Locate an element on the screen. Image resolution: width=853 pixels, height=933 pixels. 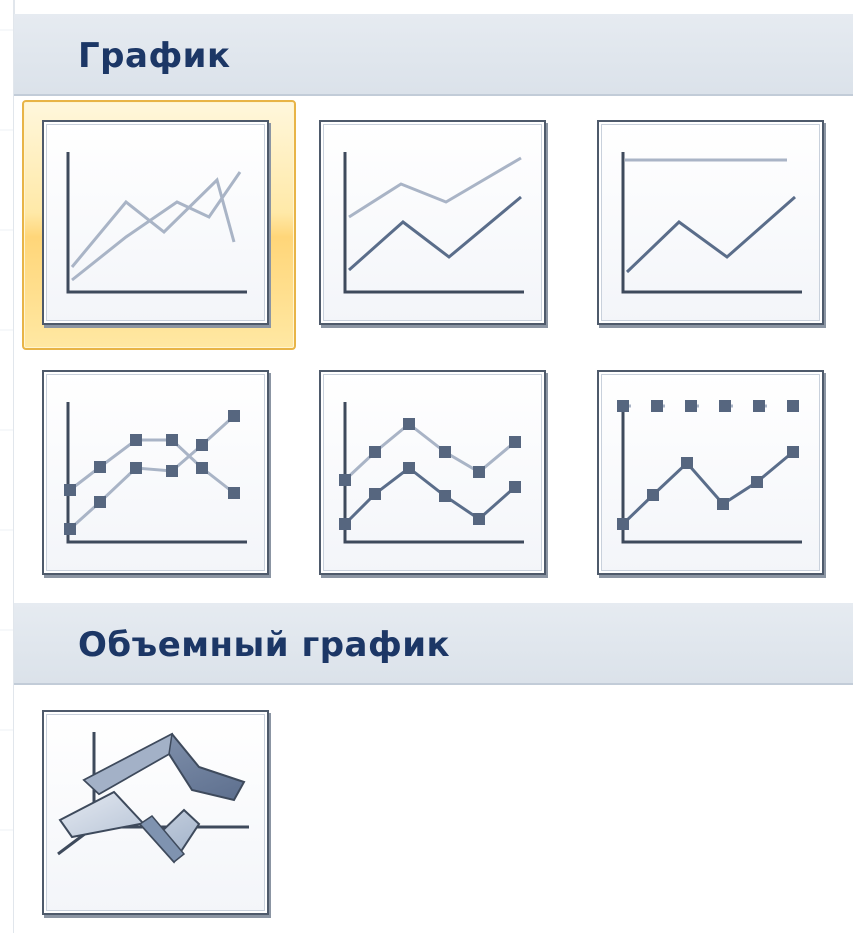
stacked-line-with-markers-chart-icon is located at coordinates (431, 473).